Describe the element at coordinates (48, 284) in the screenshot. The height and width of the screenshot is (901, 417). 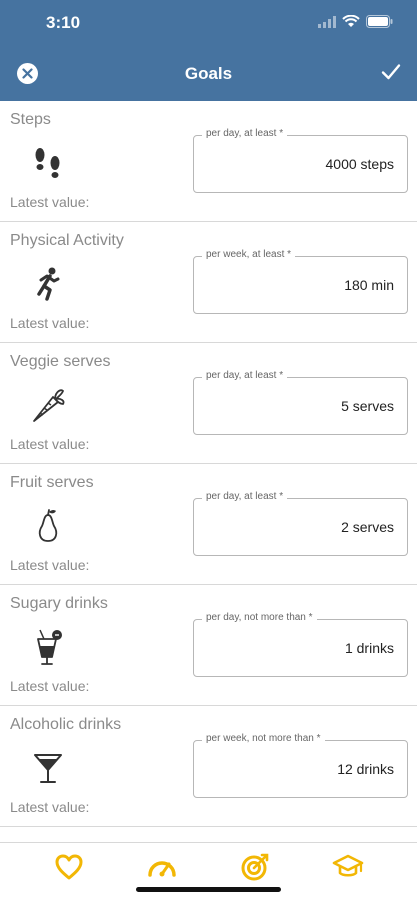
I see `running-person-icon` at that location.